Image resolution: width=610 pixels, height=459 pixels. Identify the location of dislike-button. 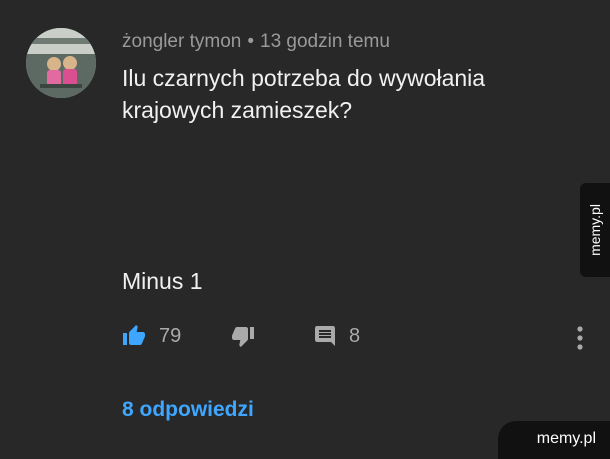
(243, 336).